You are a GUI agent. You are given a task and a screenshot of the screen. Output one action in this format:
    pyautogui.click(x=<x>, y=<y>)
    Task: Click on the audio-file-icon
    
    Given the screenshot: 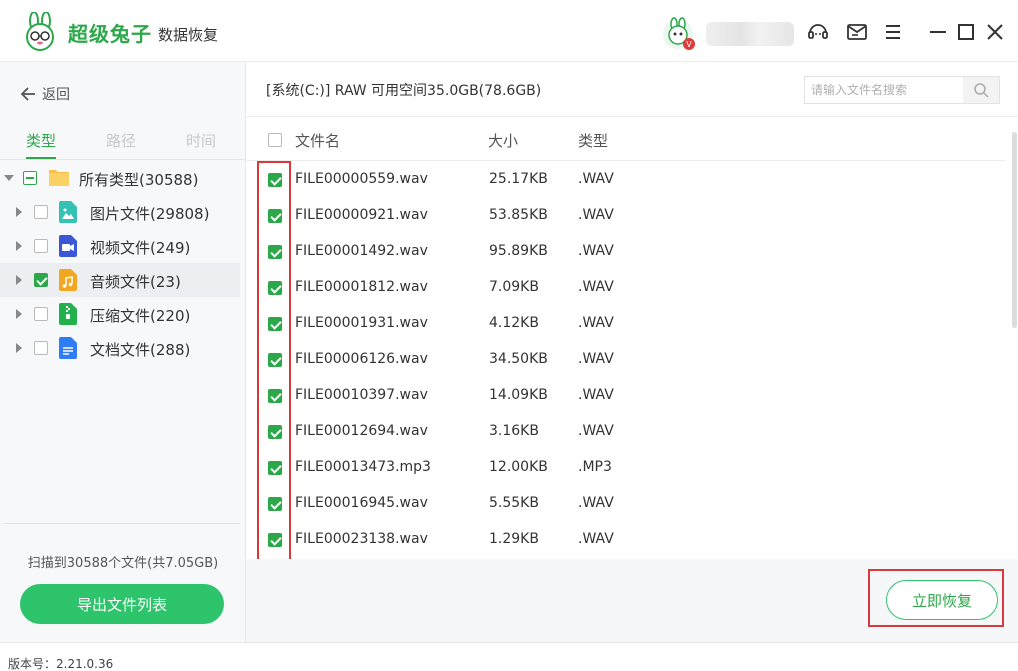 What is the action you would take?
    pyautogui.click(x=68, y=280)
    